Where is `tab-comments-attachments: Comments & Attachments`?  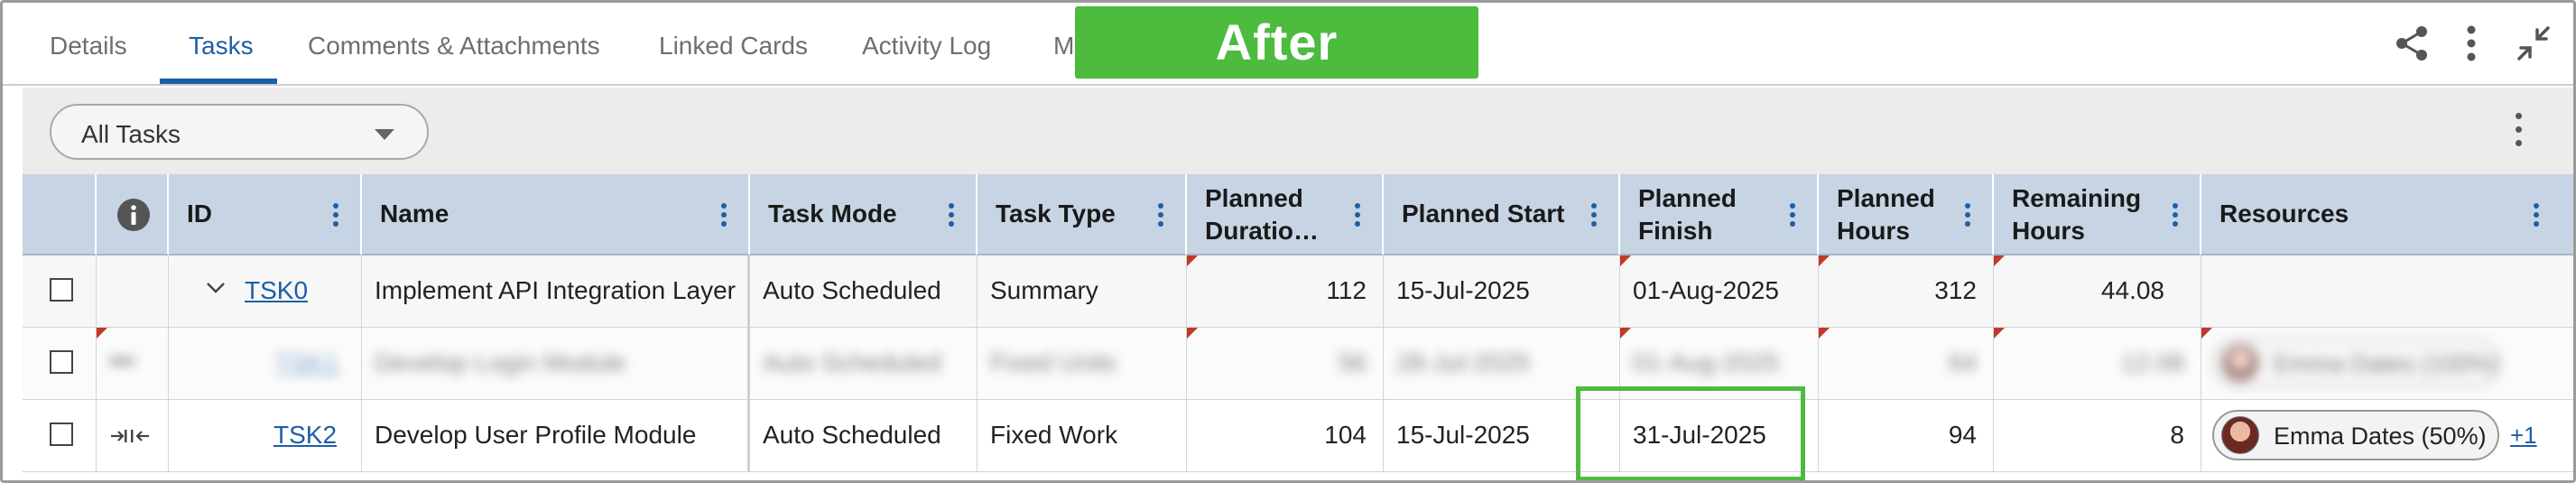
tab-comments-attachments: Comments & Attachments is located at coordinates (454, 46).